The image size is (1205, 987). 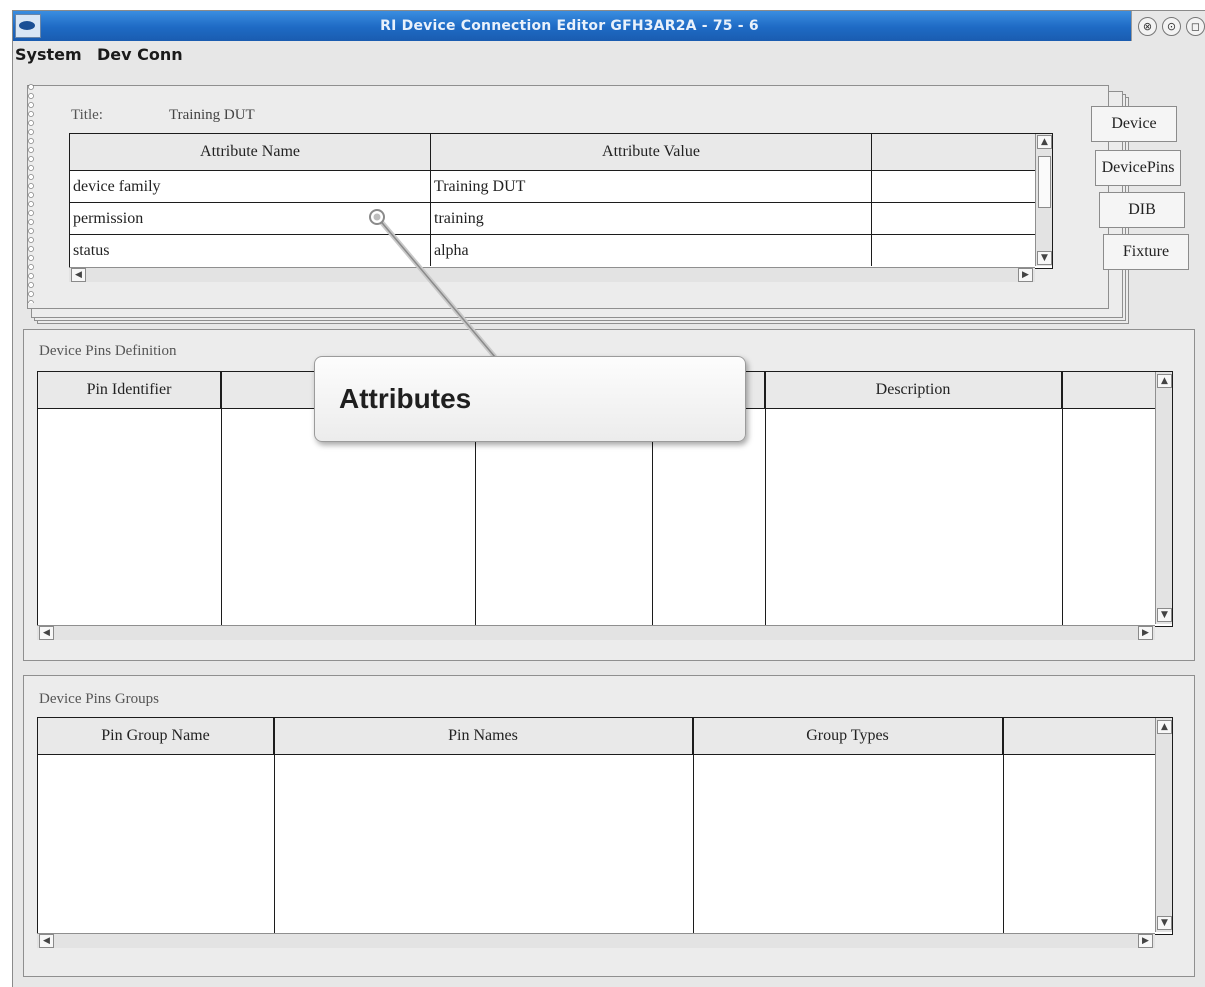 I want to click on attributes-vertical-scrollbar: ▲ ▼, so click(x=1043, y=200).